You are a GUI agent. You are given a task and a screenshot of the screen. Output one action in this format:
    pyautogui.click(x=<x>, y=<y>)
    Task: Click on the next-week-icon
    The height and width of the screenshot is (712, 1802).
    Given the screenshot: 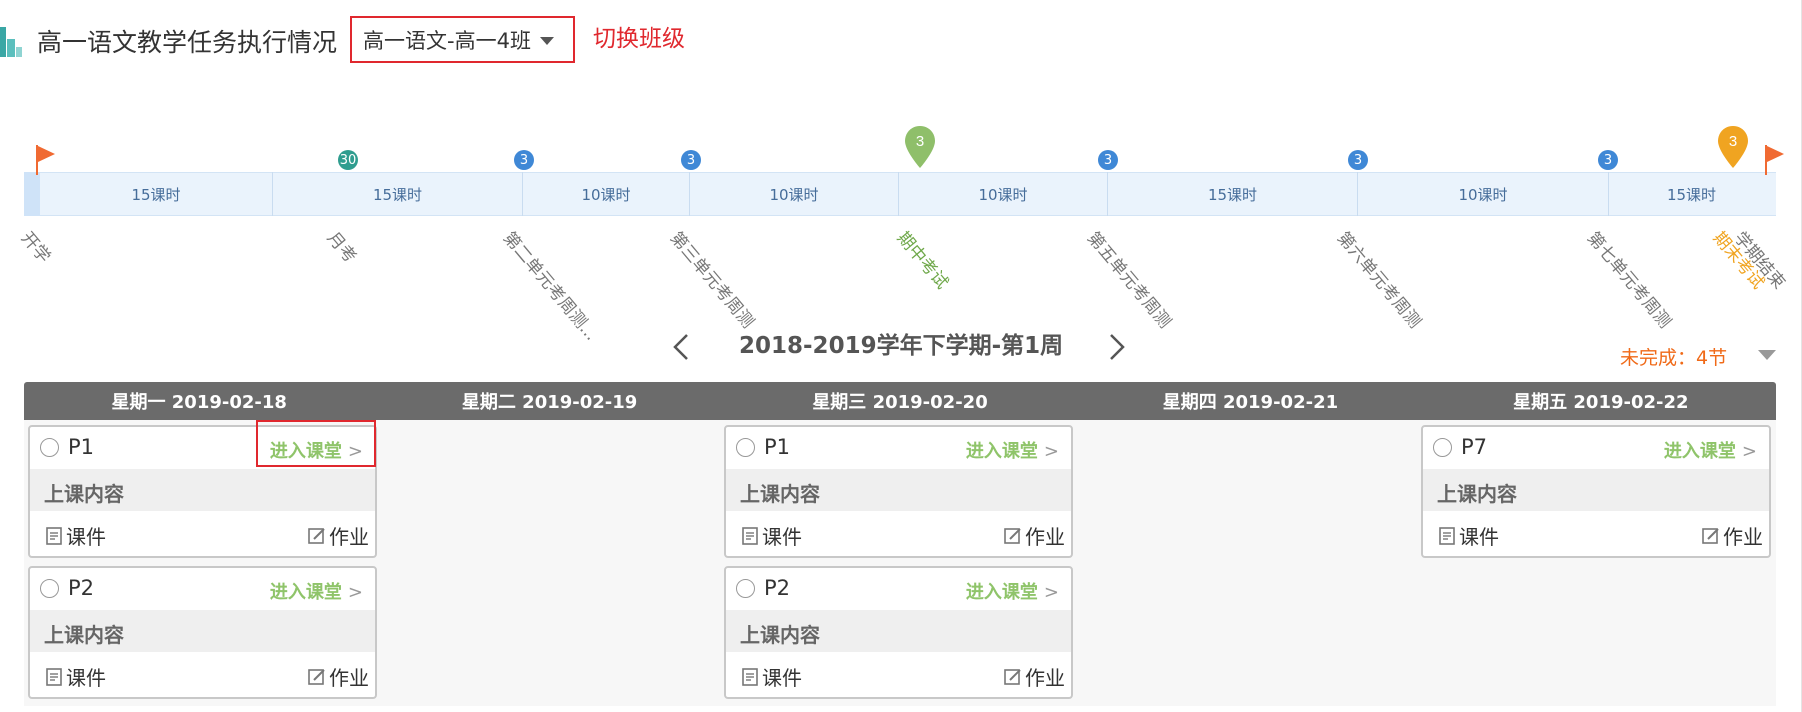 What is the action you would take?
    pyautogui.click(x=1117, y=347)
    